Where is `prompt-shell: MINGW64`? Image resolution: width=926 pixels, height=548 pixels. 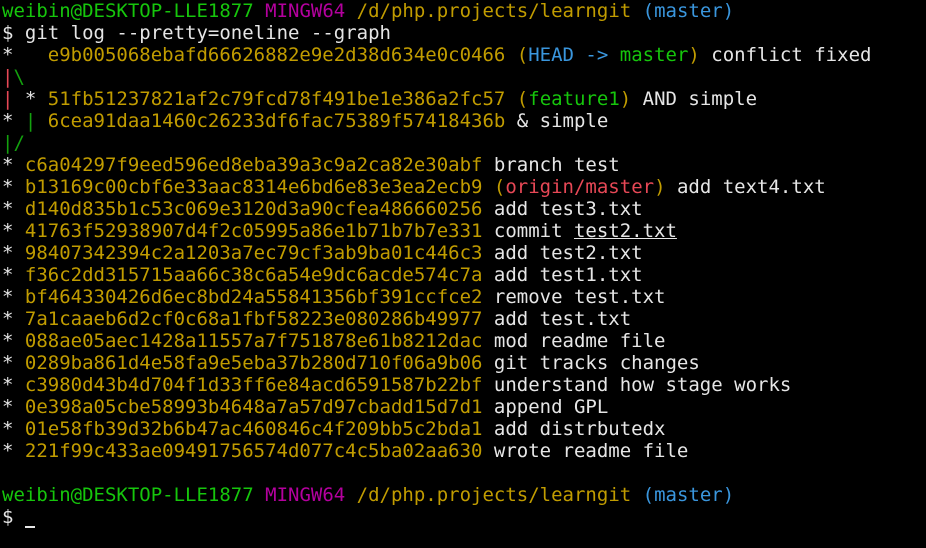
prompt-shell: MINGW64 is located at coordinates (305, 495).